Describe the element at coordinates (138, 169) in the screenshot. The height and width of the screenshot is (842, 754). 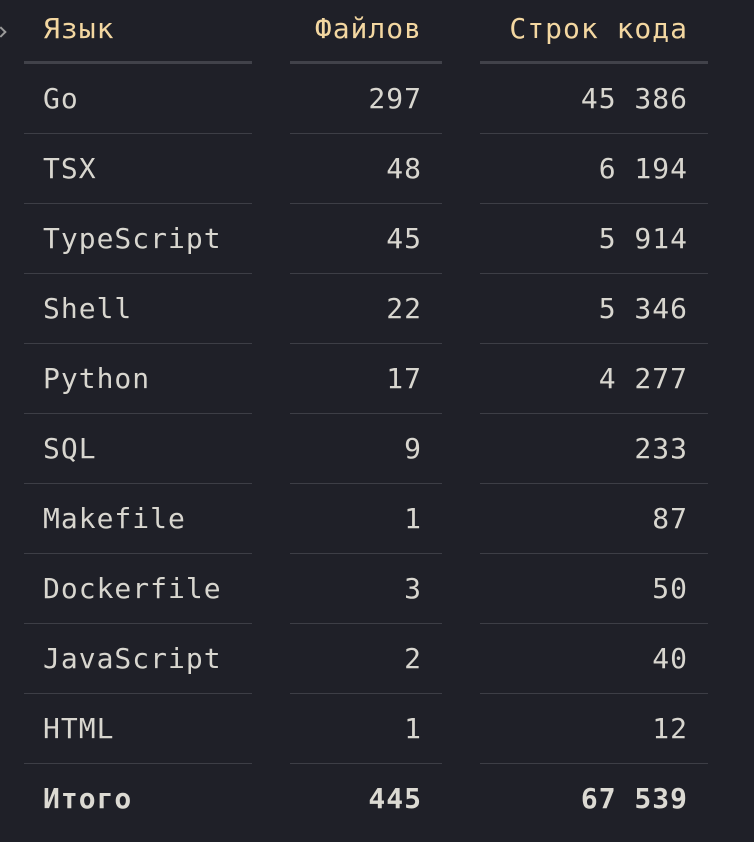
I see `cell-language: TSX` at that location.